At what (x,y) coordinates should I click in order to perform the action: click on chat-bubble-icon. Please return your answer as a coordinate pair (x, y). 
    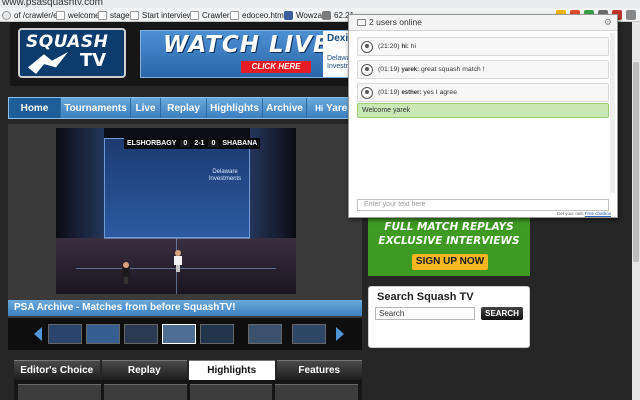
    Looking at the image, I should click on (361, 22).